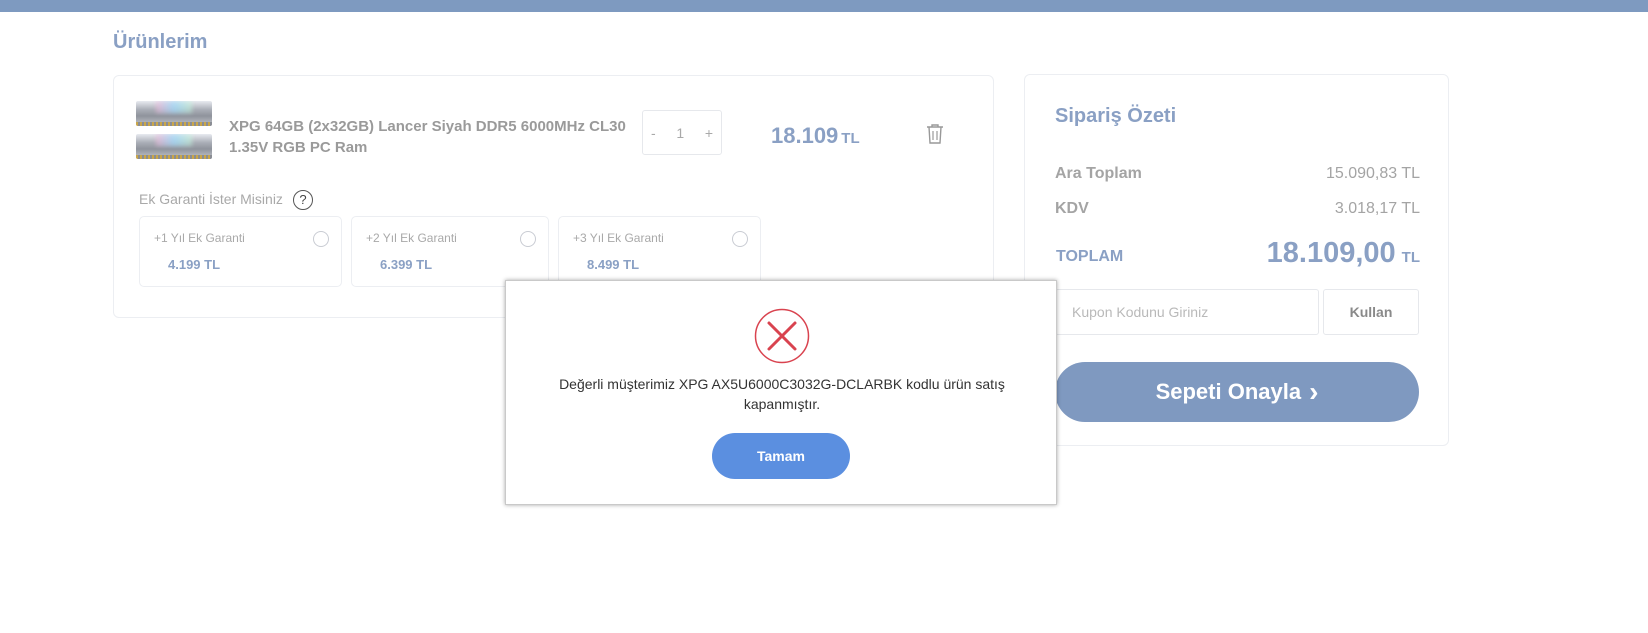 The width and height of the screenshot is (1648, 633). I want to click on warranty-option-price: 8.499 TL, so click(613, 264).